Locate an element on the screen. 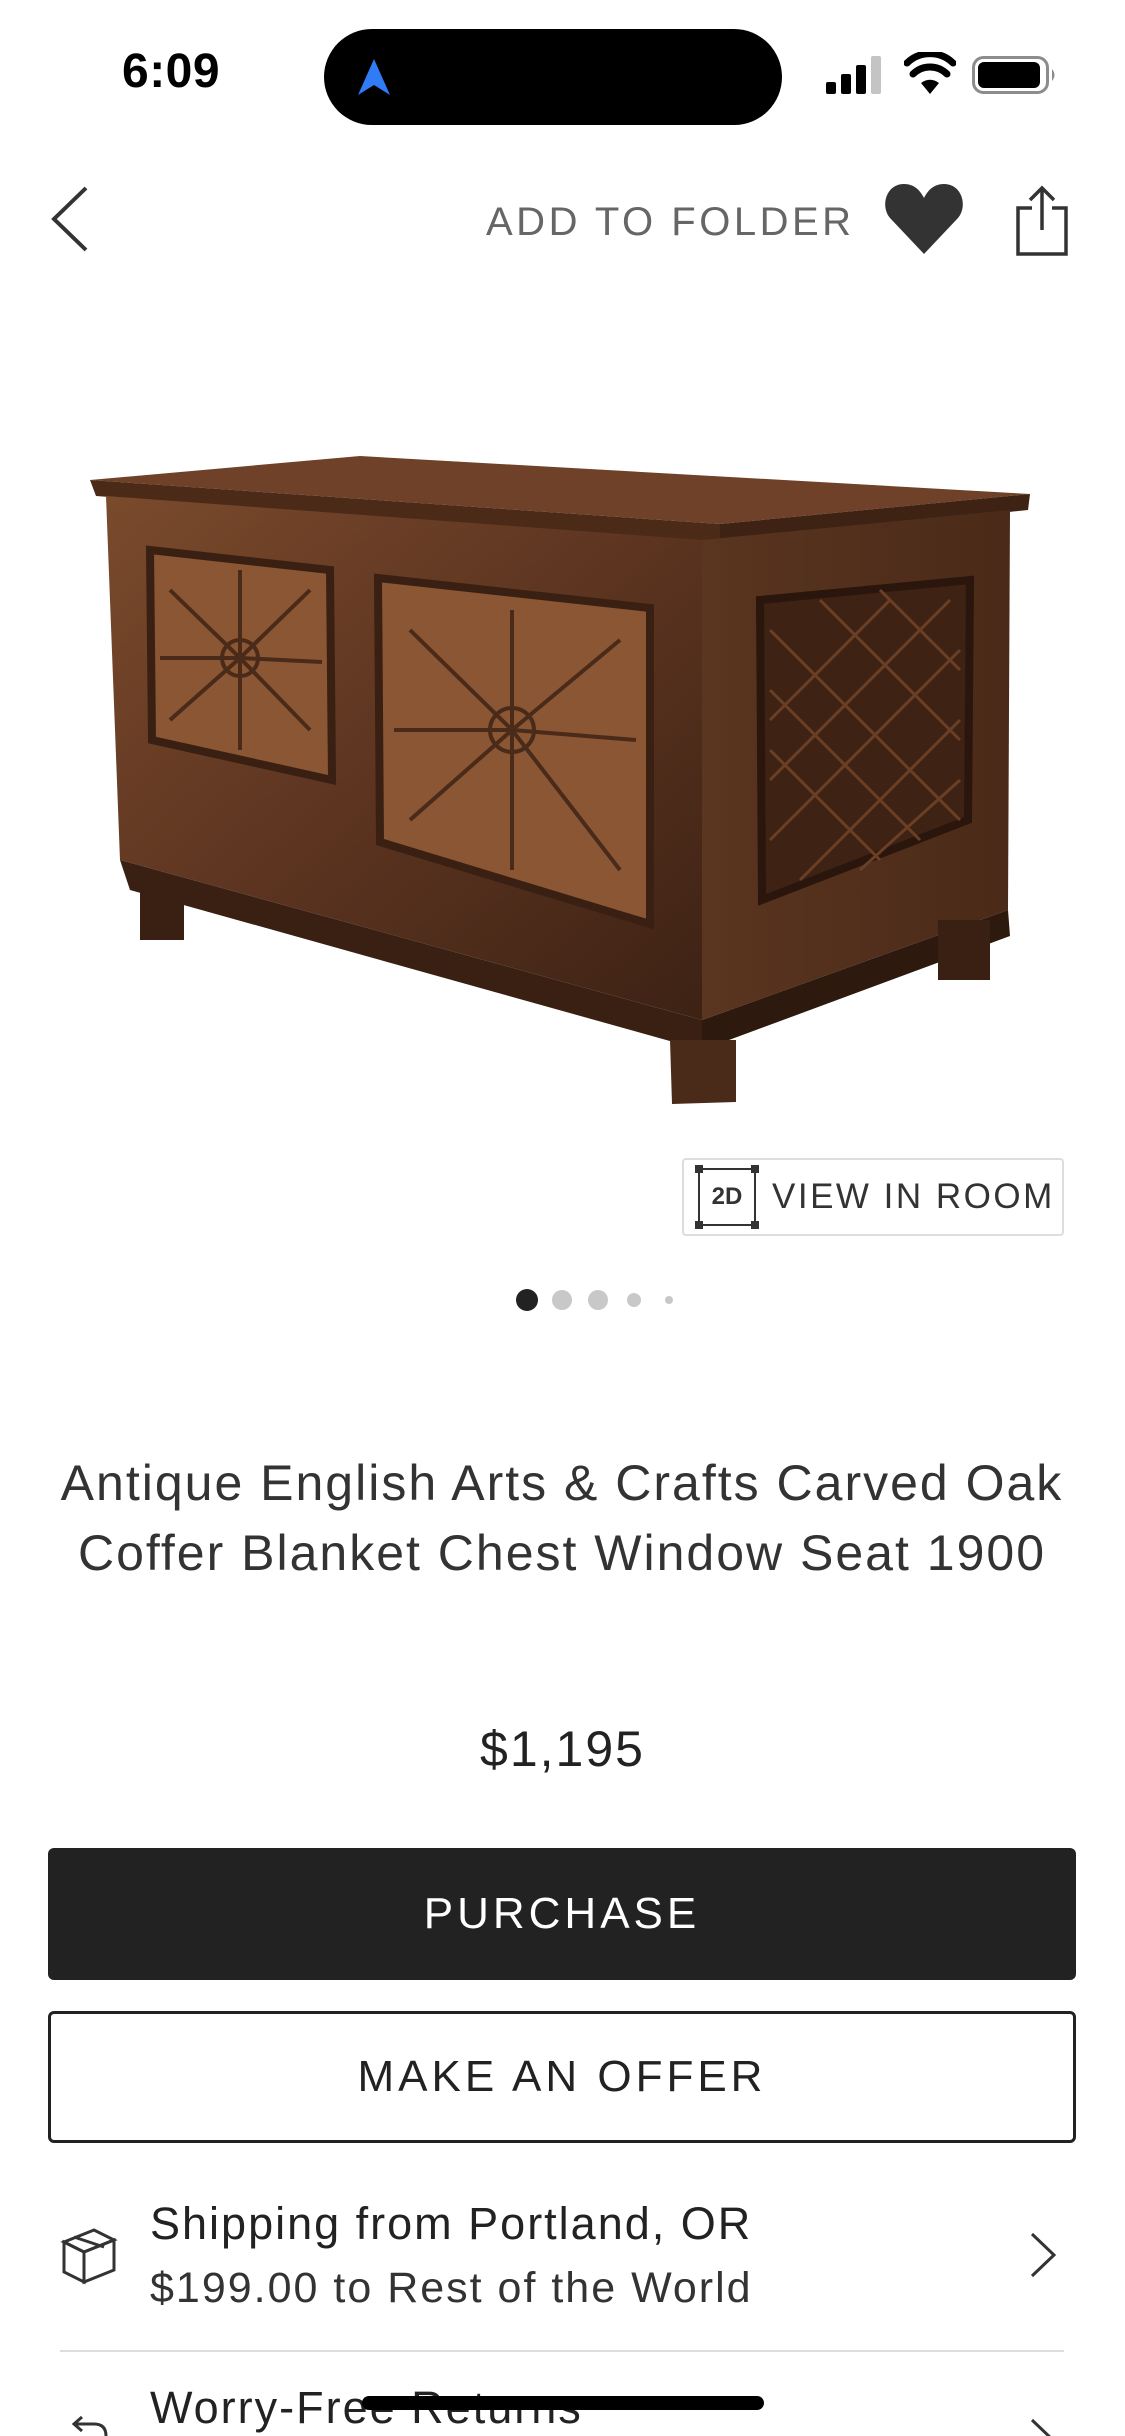 The height and width of the screenshot is (2436, 1125). view-in-room-label: VIEW IN ROOM is located at coordinates (913, 1196).